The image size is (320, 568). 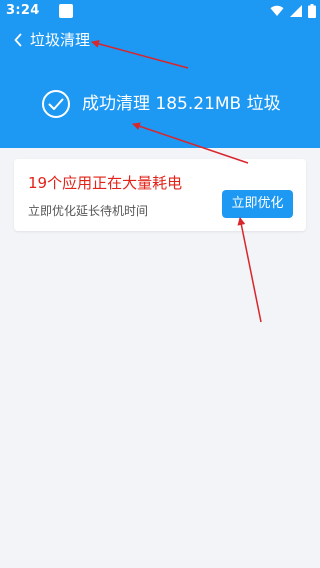 I want to click on status-time: 3:24, so click(x=23, y=10).